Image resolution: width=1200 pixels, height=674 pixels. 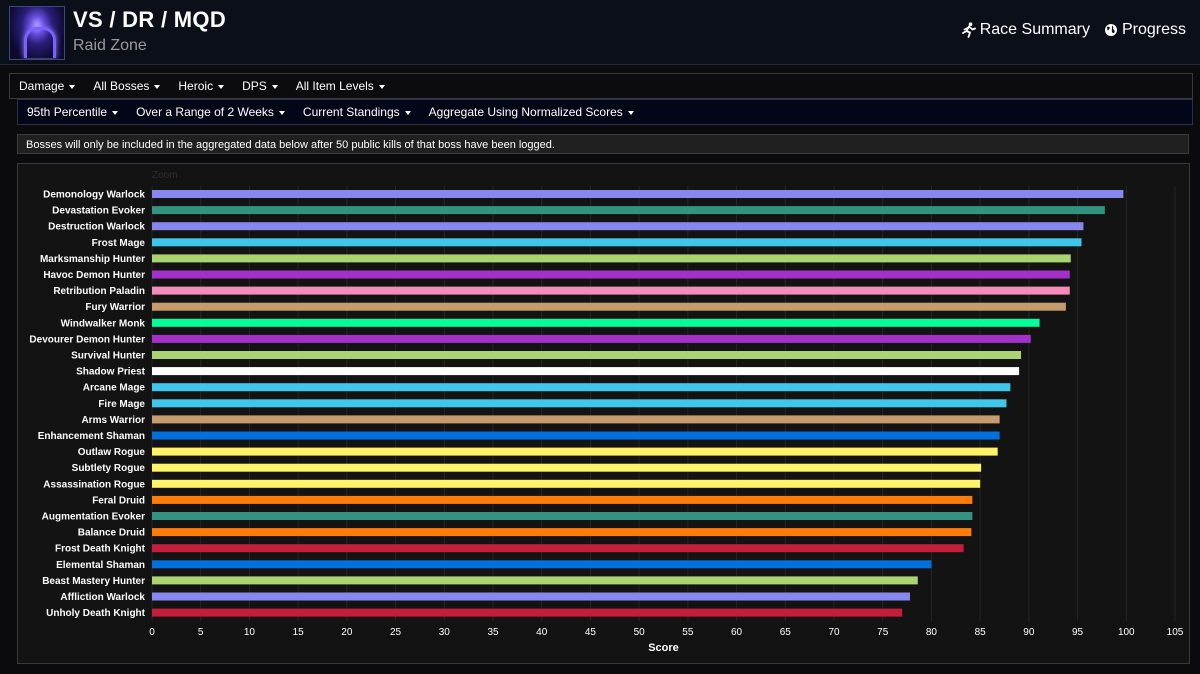 What do you see at coordinates (1126, 632) in the screenshot?
I see `x-tick-label: 100` at bounding box center [1126, 632].